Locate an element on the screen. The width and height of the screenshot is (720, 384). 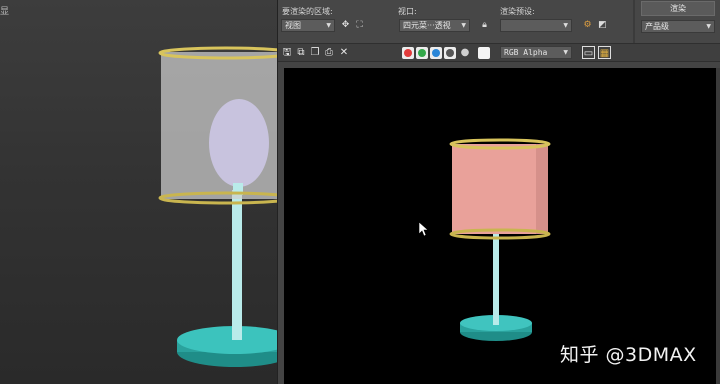
lamp-bulb is located at coordinates (239, 143).